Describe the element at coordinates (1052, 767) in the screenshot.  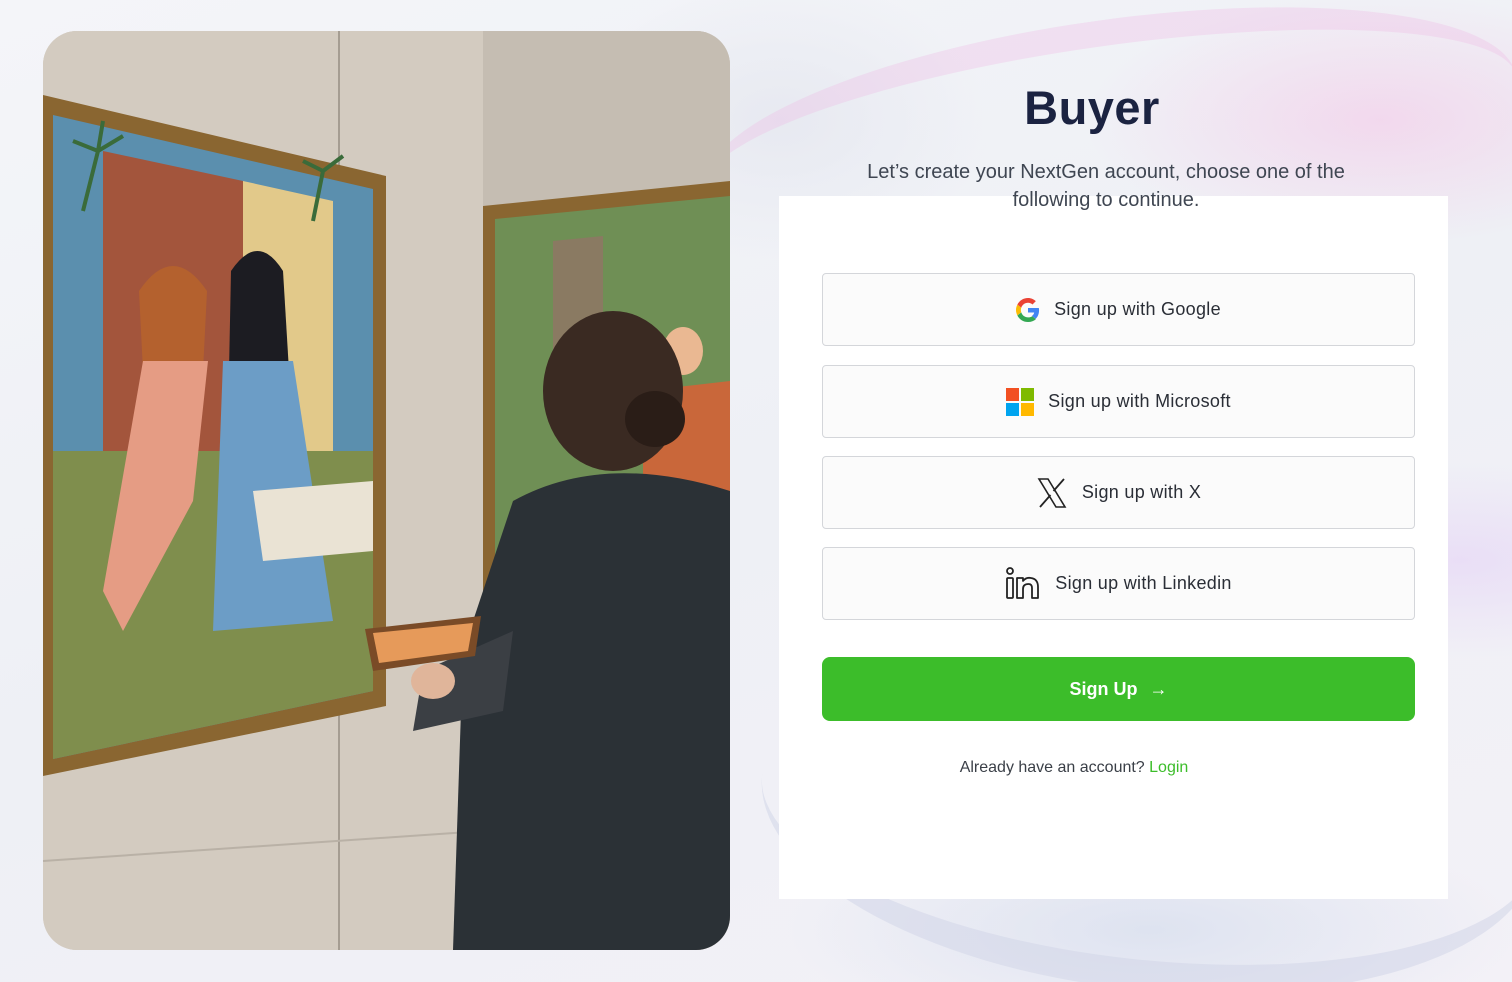
I see `login-prompt-text: Already have an account?` at that location.